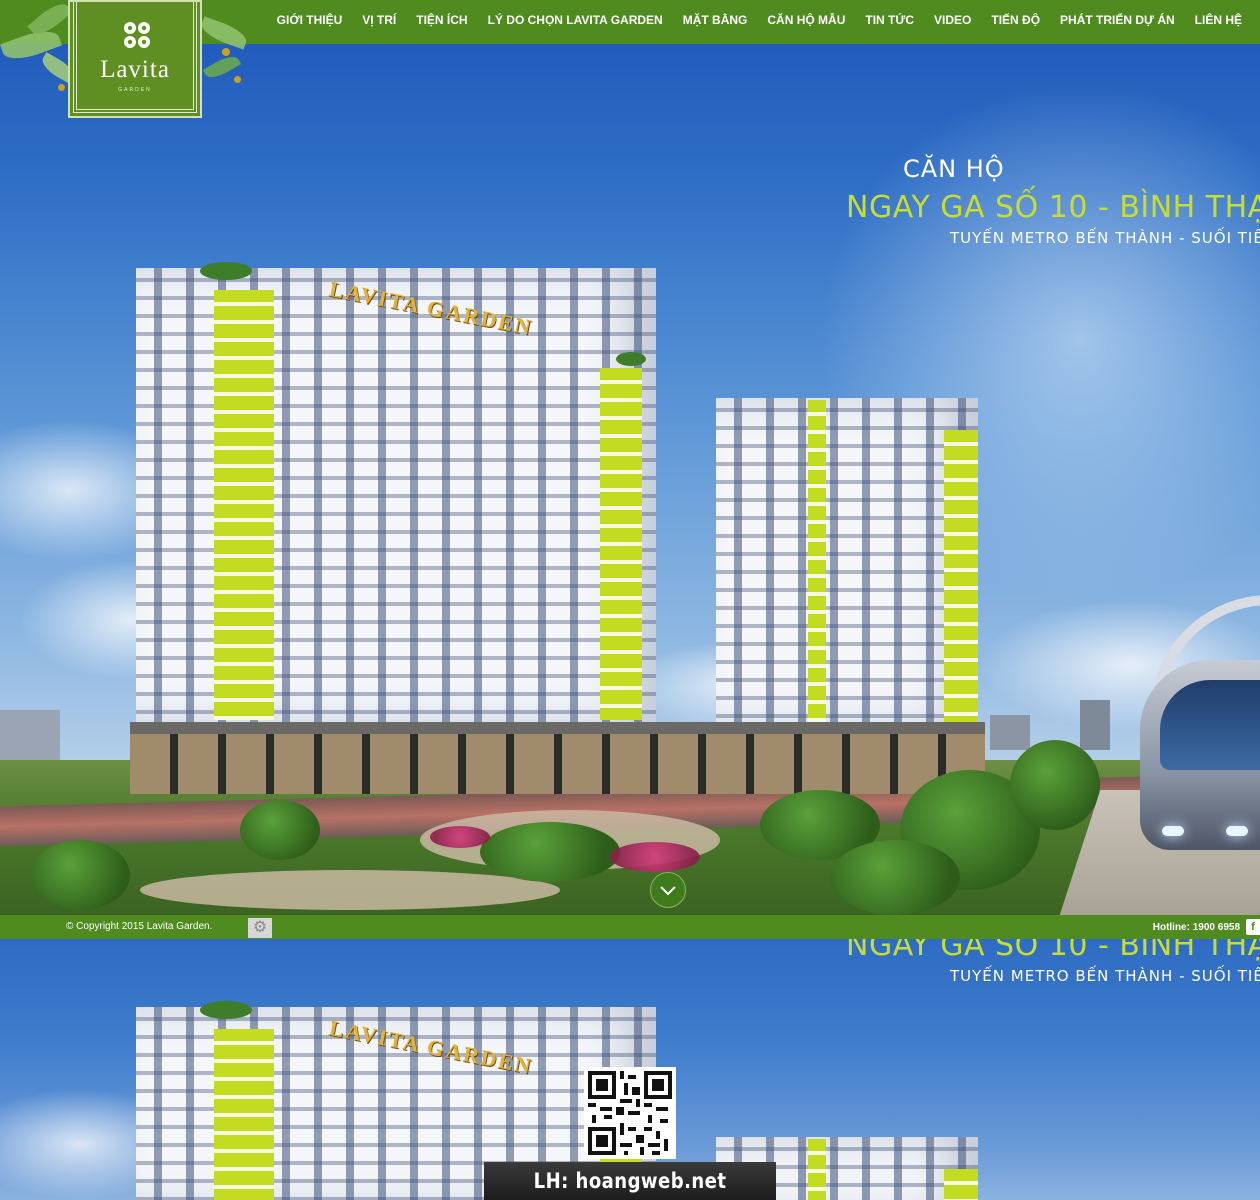 This screenshot has height=1200, width=1260. Describe the element at coordinates (889, 20) in the screenshot. I see `nav-item-tin-tuc: TIN TỨC` at that location.